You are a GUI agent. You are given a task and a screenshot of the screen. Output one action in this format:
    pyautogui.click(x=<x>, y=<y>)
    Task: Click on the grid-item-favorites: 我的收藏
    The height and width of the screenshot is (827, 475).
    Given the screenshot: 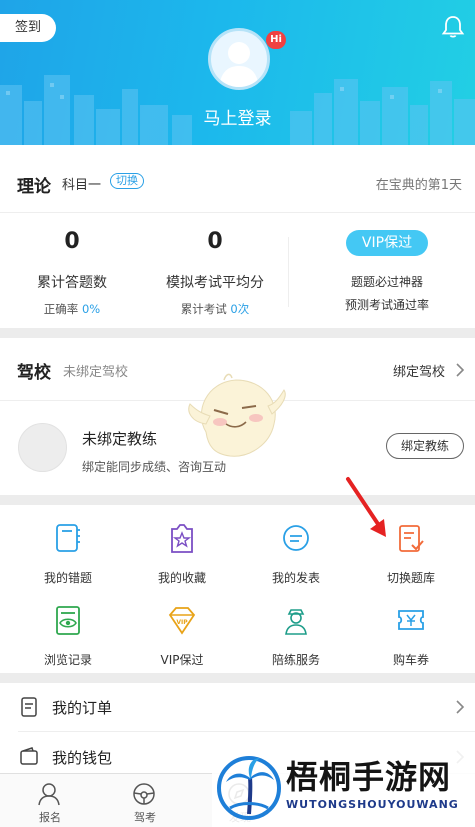 What is the action you would take?
    pyautogui.click(x=182, y=551)
    